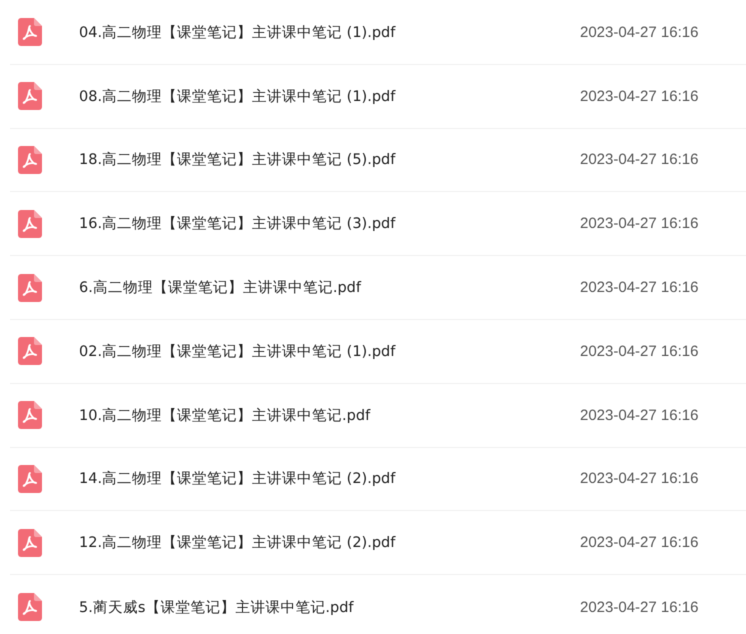  What do you see at coordinates (378, 416) in the screenshot?
I see `file-row: 10.高二物理【课堂笔记】主讲课中笔记.pdf 2023-04-27 16:16` at bounding box center [378, 416].